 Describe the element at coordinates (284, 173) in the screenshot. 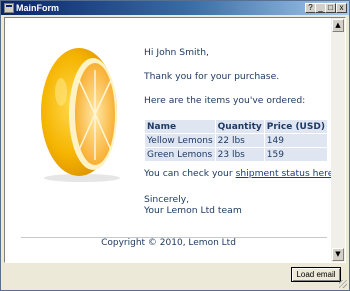

I see `shipment-status-link: shipment status here` at that location.